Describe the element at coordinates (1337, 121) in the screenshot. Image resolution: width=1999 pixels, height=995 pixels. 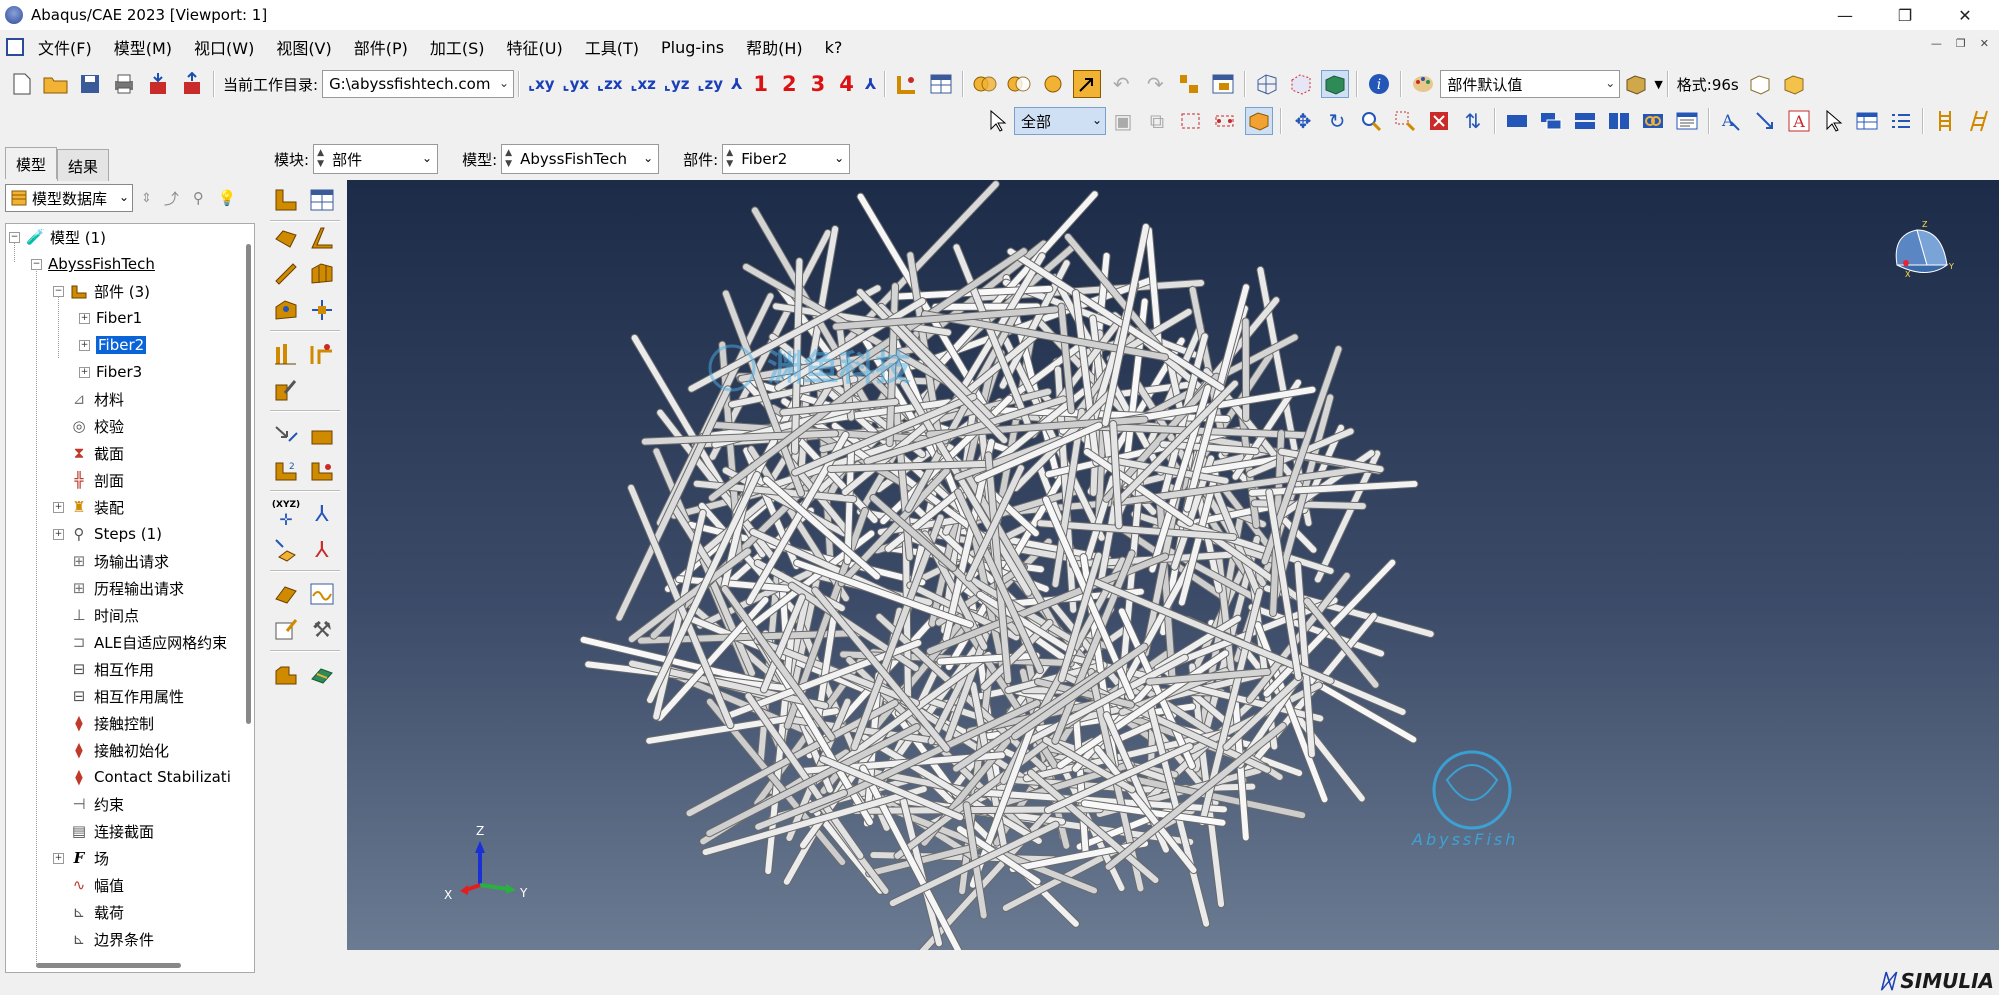
I see `rotate-icon: ↻` at that location.